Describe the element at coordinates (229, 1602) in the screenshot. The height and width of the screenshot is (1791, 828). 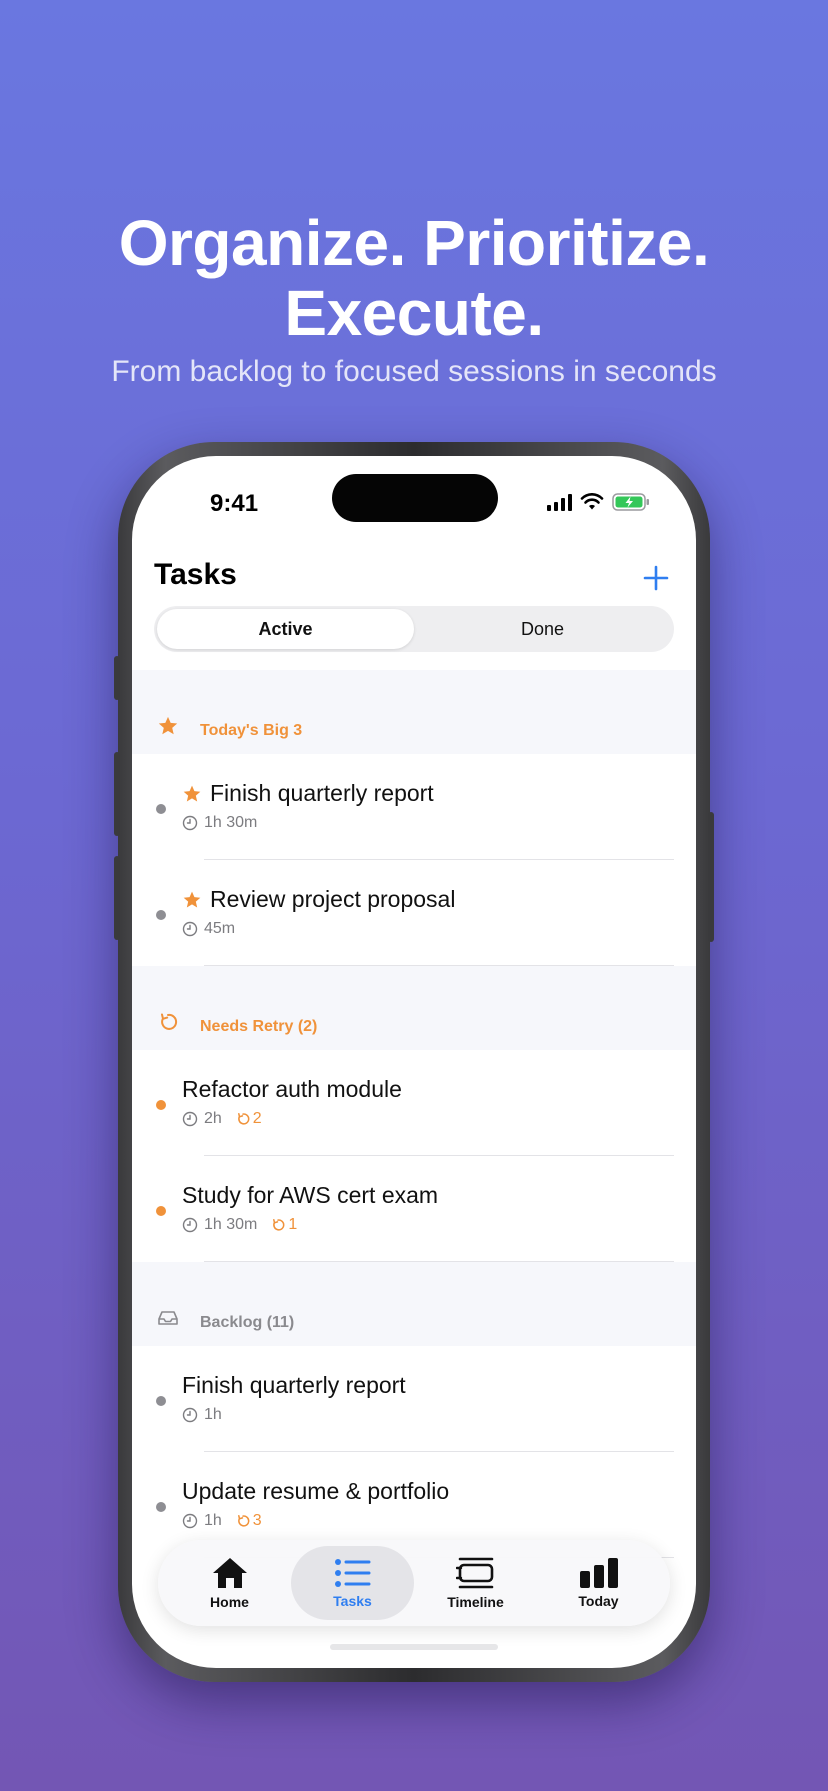
I see `tab-label: Home` at that location.